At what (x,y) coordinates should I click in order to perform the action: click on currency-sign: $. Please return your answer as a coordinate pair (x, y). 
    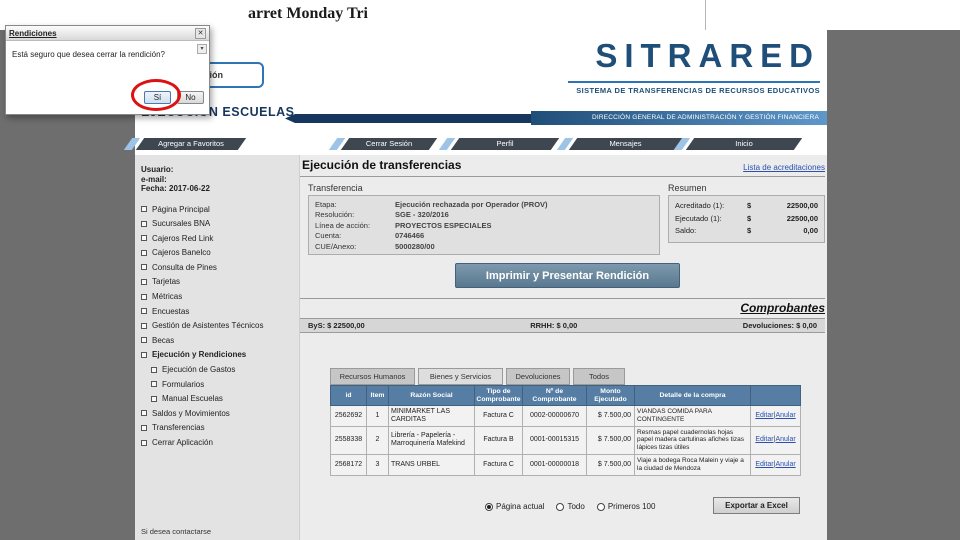
    Looking at the image, I should click on (749, 230).